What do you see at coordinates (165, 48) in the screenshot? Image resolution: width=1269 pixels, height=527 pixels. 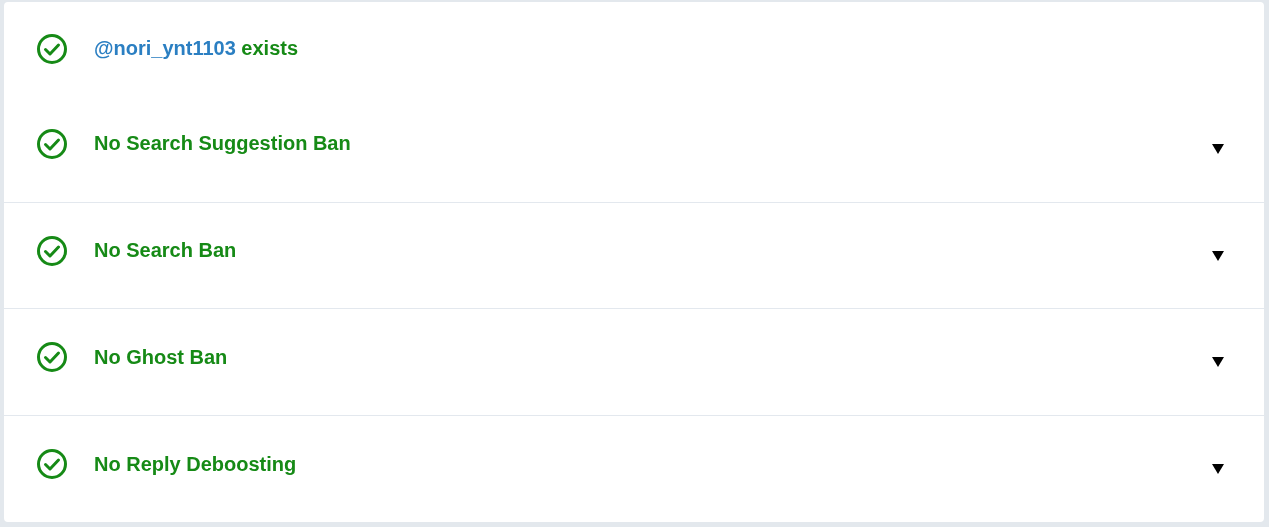 I see `account-link: @nori_ynt1103` at bounding box center [165, 48].